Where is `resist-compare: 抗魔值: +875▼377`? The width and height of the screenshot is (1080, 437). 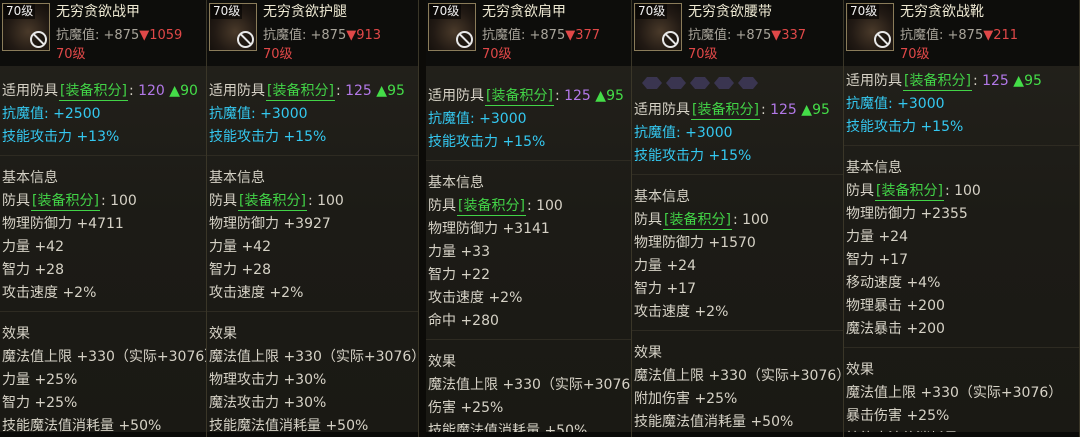 resist-compare: 抗魔值: +875▼377 is located at coordinates (541, 33).